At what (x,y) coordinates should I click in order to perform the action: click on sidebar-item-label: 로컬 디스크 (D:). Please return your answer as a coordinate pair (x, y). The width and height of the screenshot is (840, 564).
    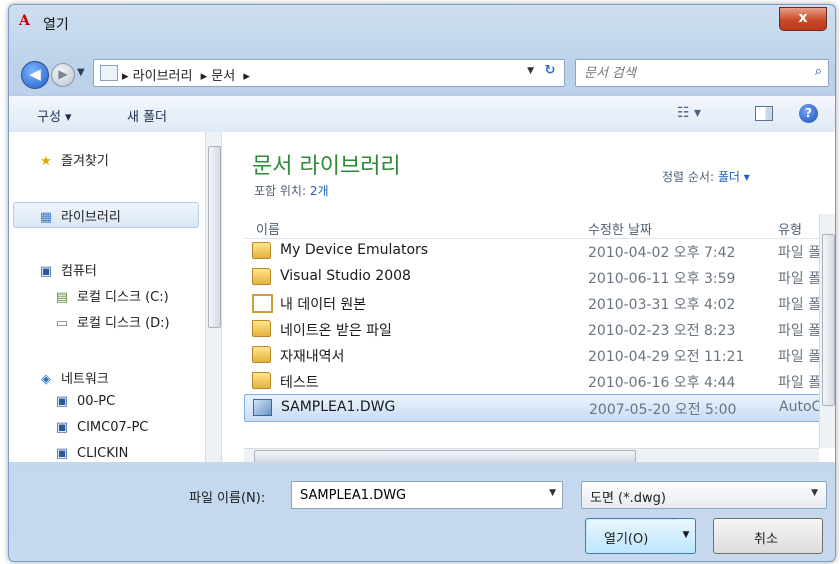
    Looking at the image, I should click on (123, 323).